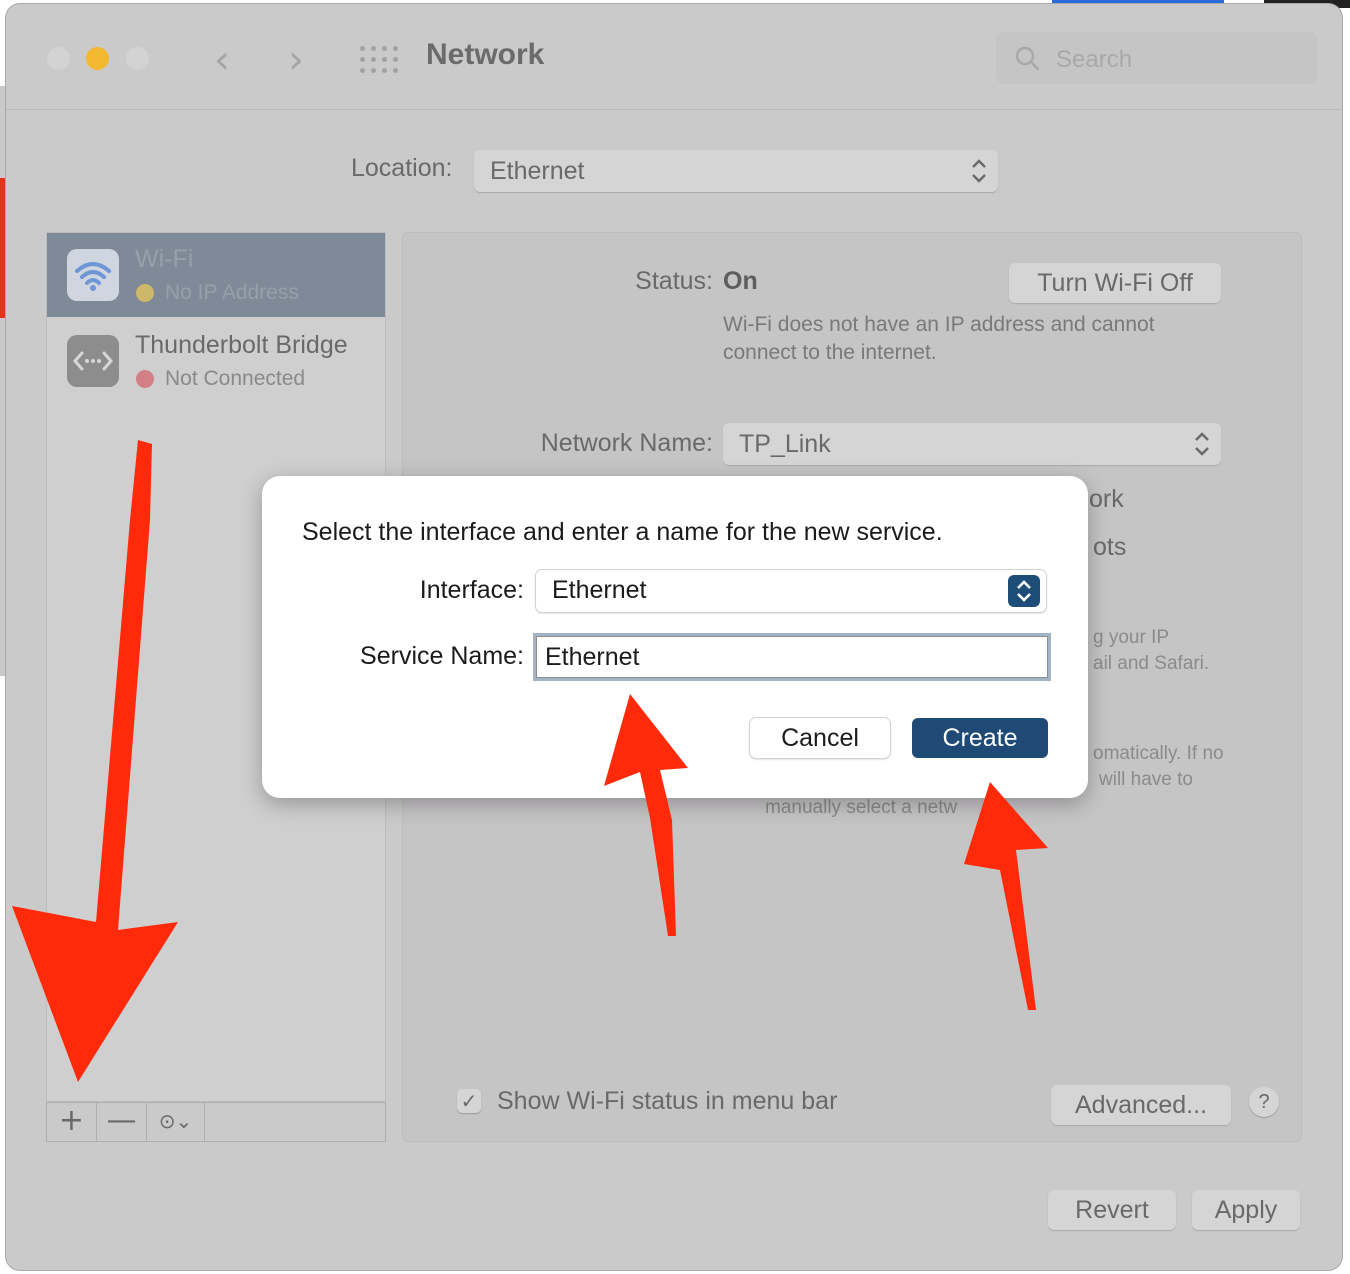 The image size is (1350, 1274). I want to click on search-icon, so click(1027, 58).